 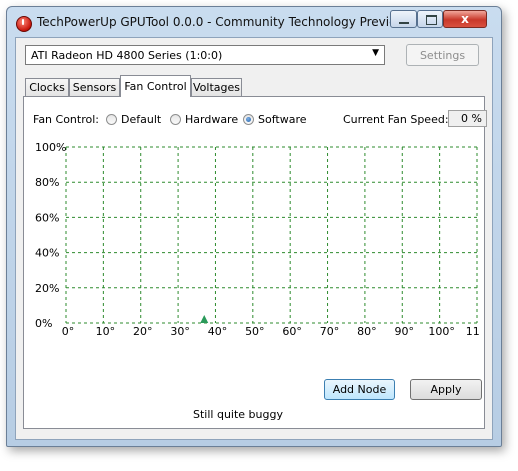 I want to click on radio-hardware-label: Hardware, so click(x=211, y=119).